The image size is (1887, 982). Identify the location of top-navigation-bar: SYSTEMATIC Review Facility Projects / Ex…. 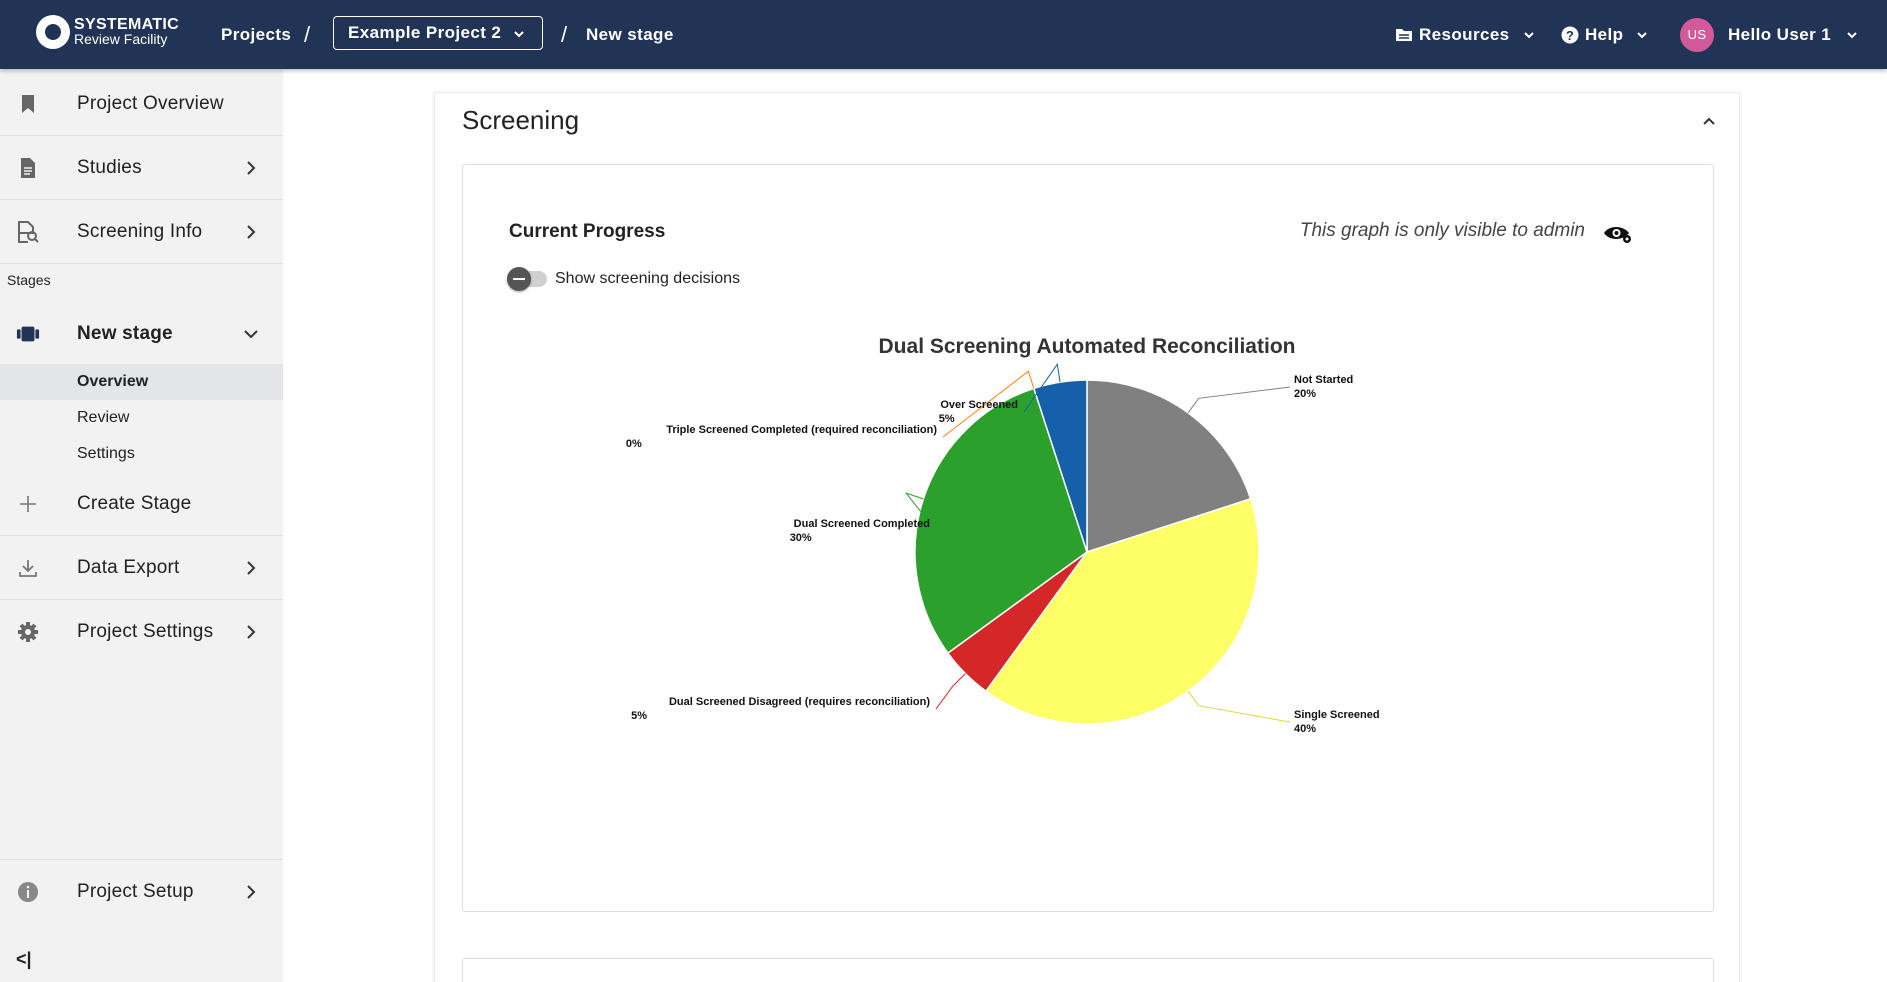
(943, 34).